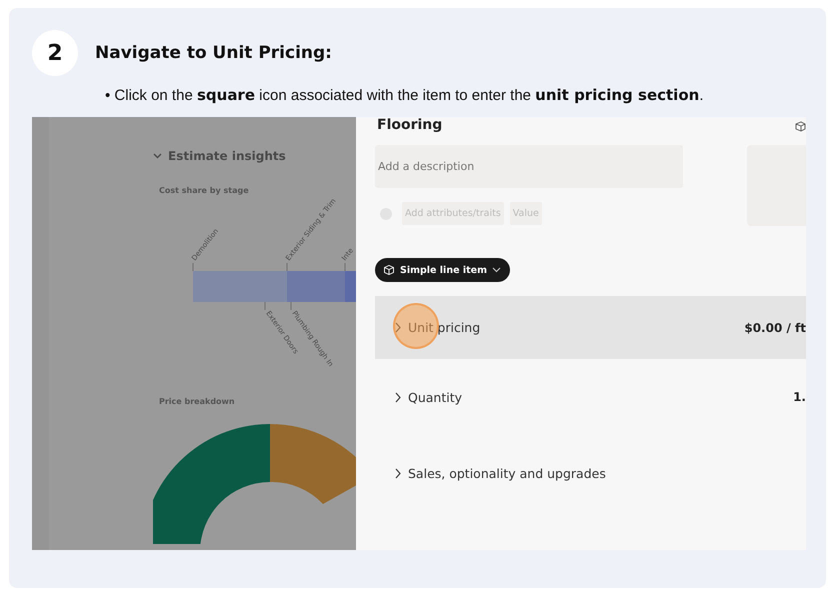 The height and width of the screenshot is (597, 833). What do you see at coordinates (55, 53) in the screenshot?
I see `step-number: 2` at bounding box center [55, 53].